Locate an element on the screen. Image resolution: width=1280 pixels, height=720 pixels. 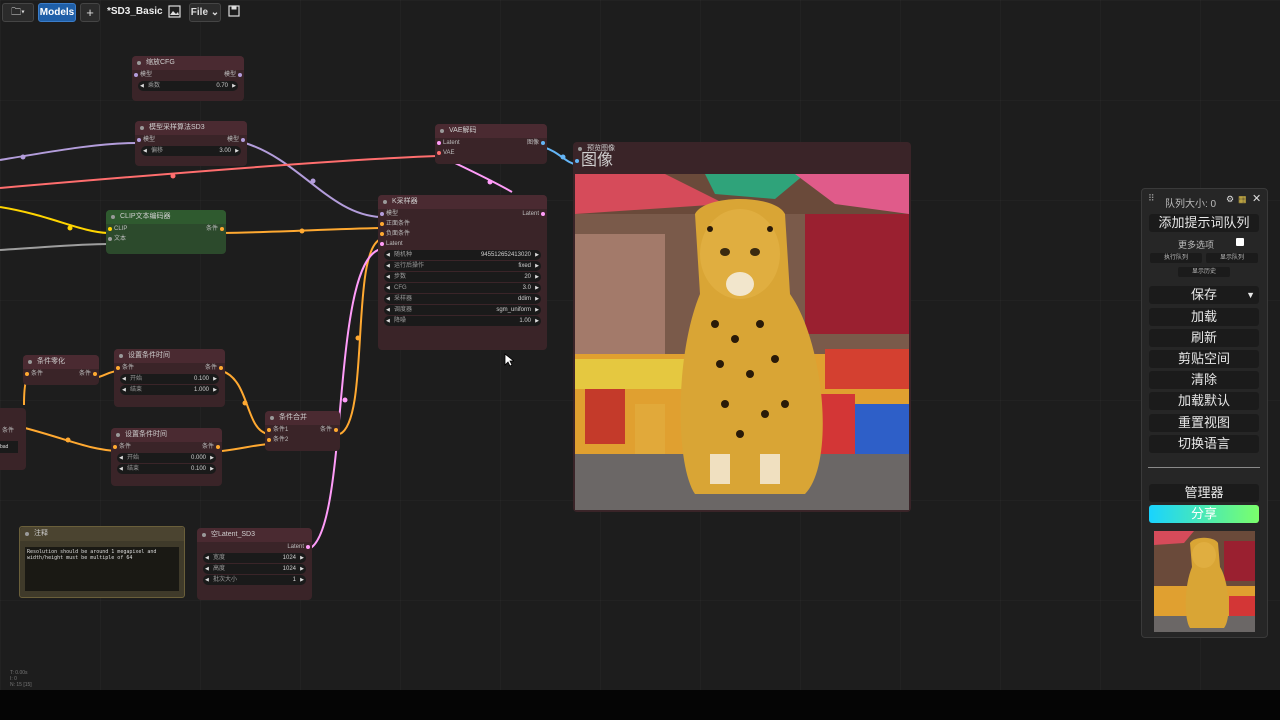
start-widget: 开始0.100 is located at coordinates (169, 379).